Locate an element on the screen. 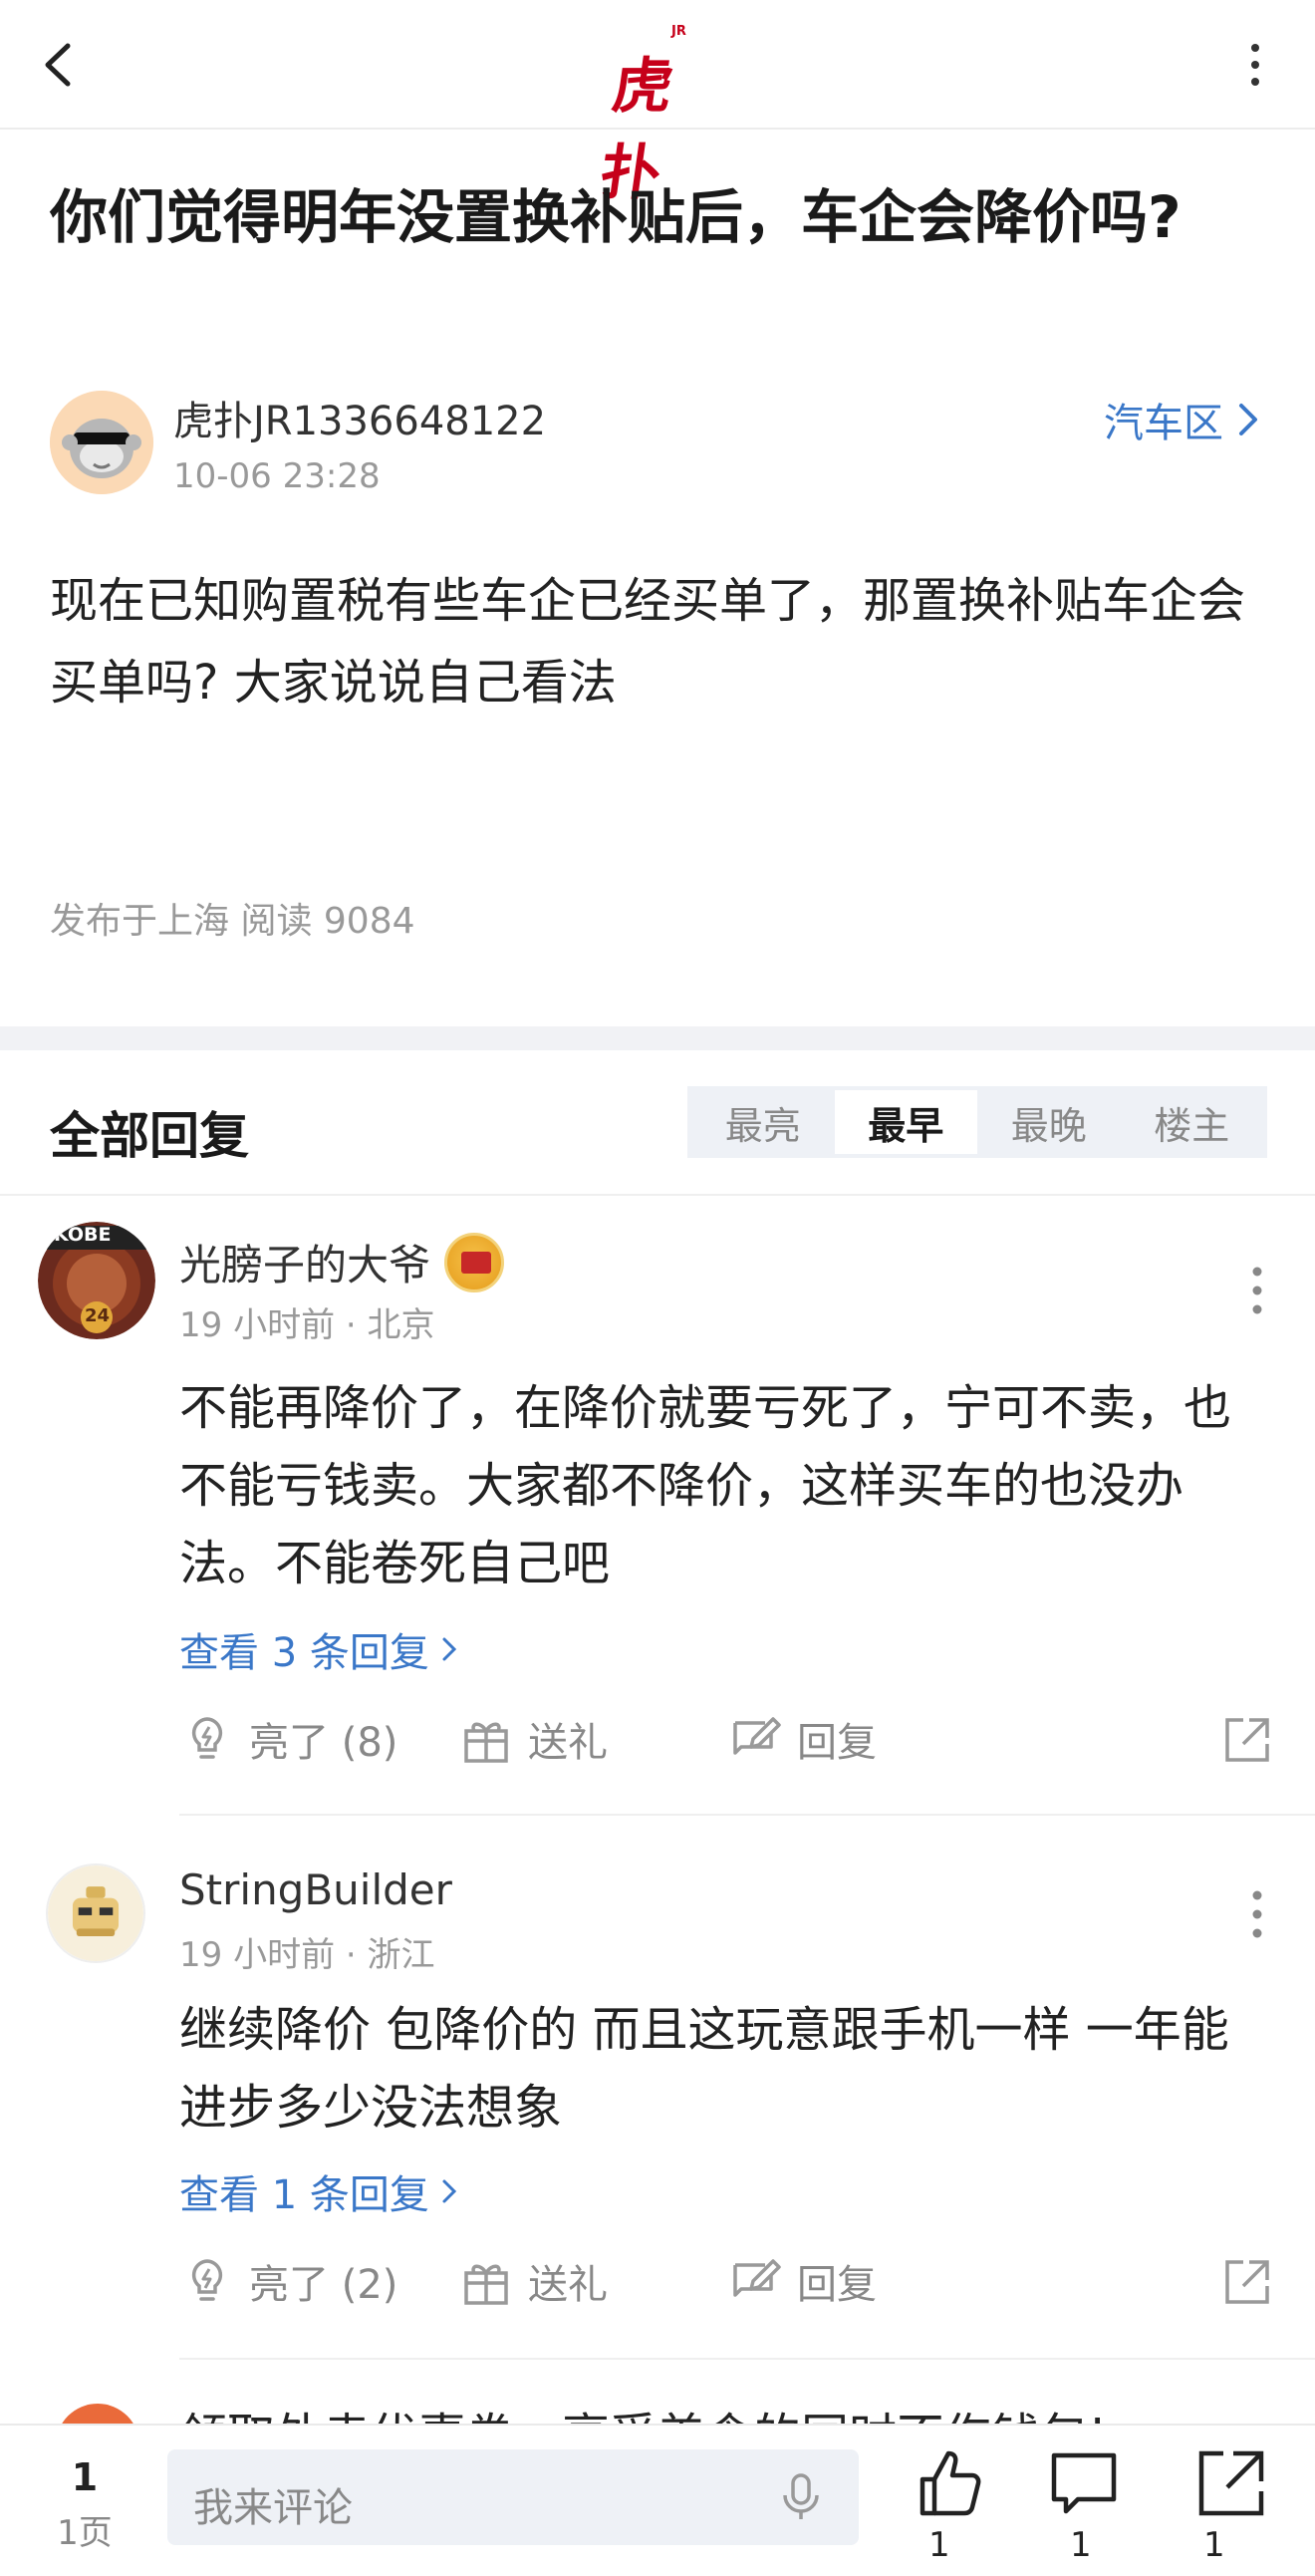  microphone-icon is located at coordinates (801, 2497).